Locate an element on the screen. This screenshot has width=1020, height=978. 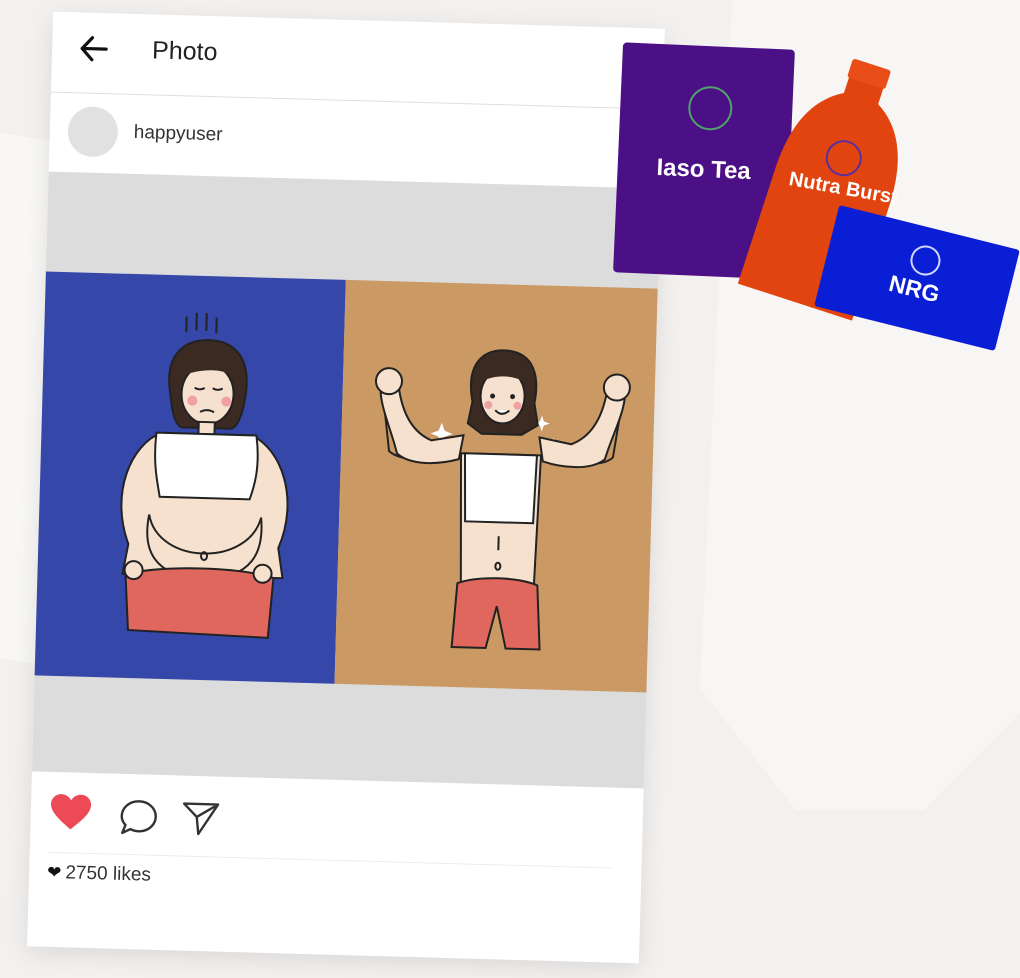
after-illustration is located at coordinates (496, 486).